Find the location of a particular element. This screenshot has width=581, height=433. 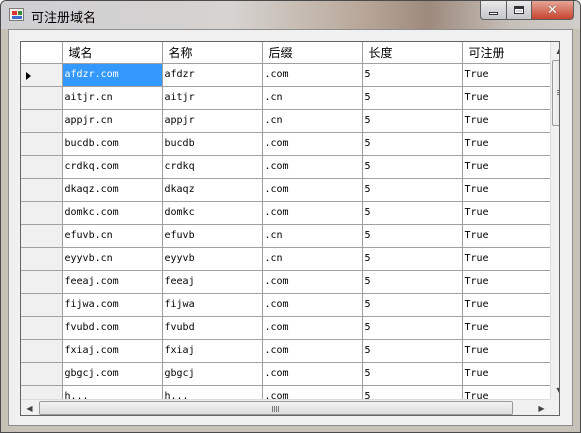

scroll-down-button: ▼ is located at coordinates (555, 390).